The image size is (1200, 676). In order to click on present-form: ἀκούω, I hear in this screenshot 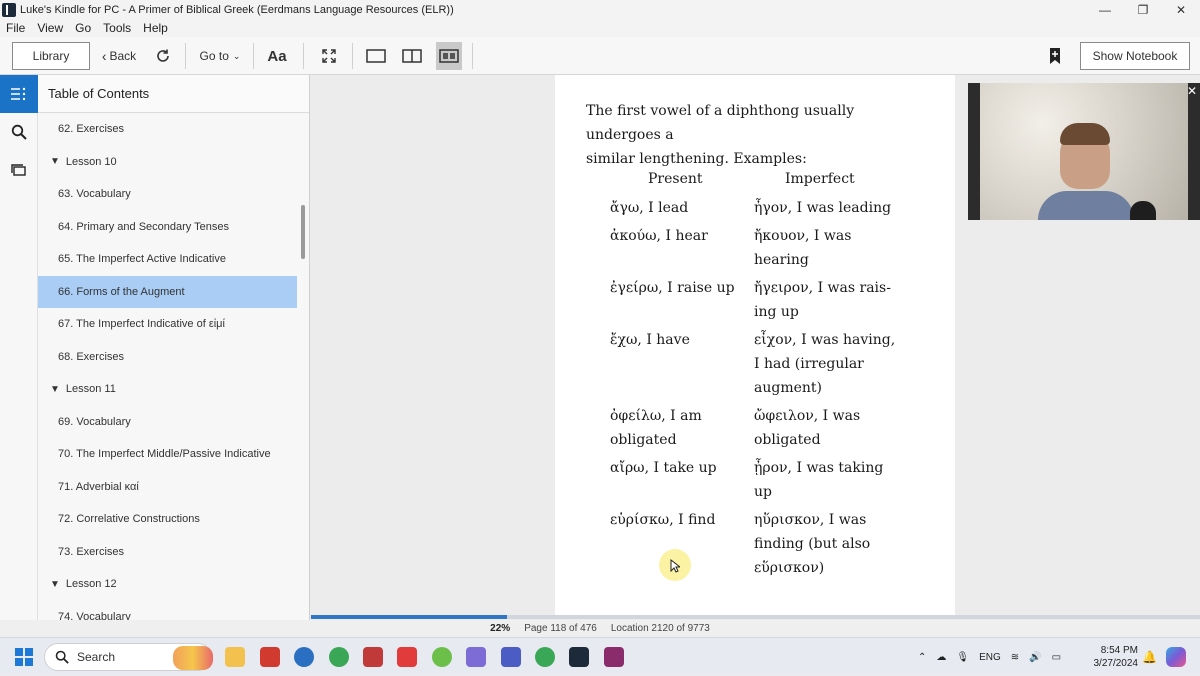, I will do `click(659, 236)`.